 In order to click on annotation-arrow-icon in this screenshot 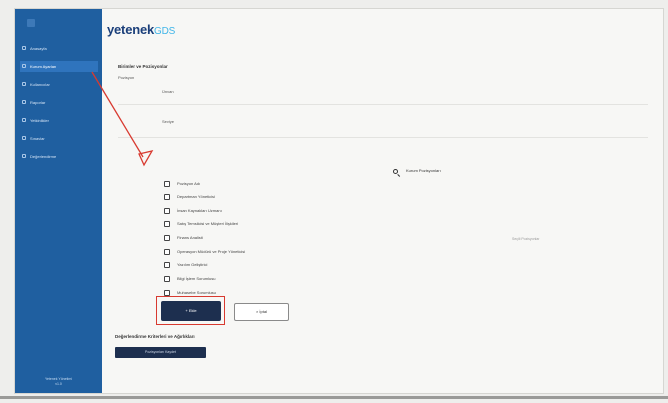, I will do `click(122, 119)`.